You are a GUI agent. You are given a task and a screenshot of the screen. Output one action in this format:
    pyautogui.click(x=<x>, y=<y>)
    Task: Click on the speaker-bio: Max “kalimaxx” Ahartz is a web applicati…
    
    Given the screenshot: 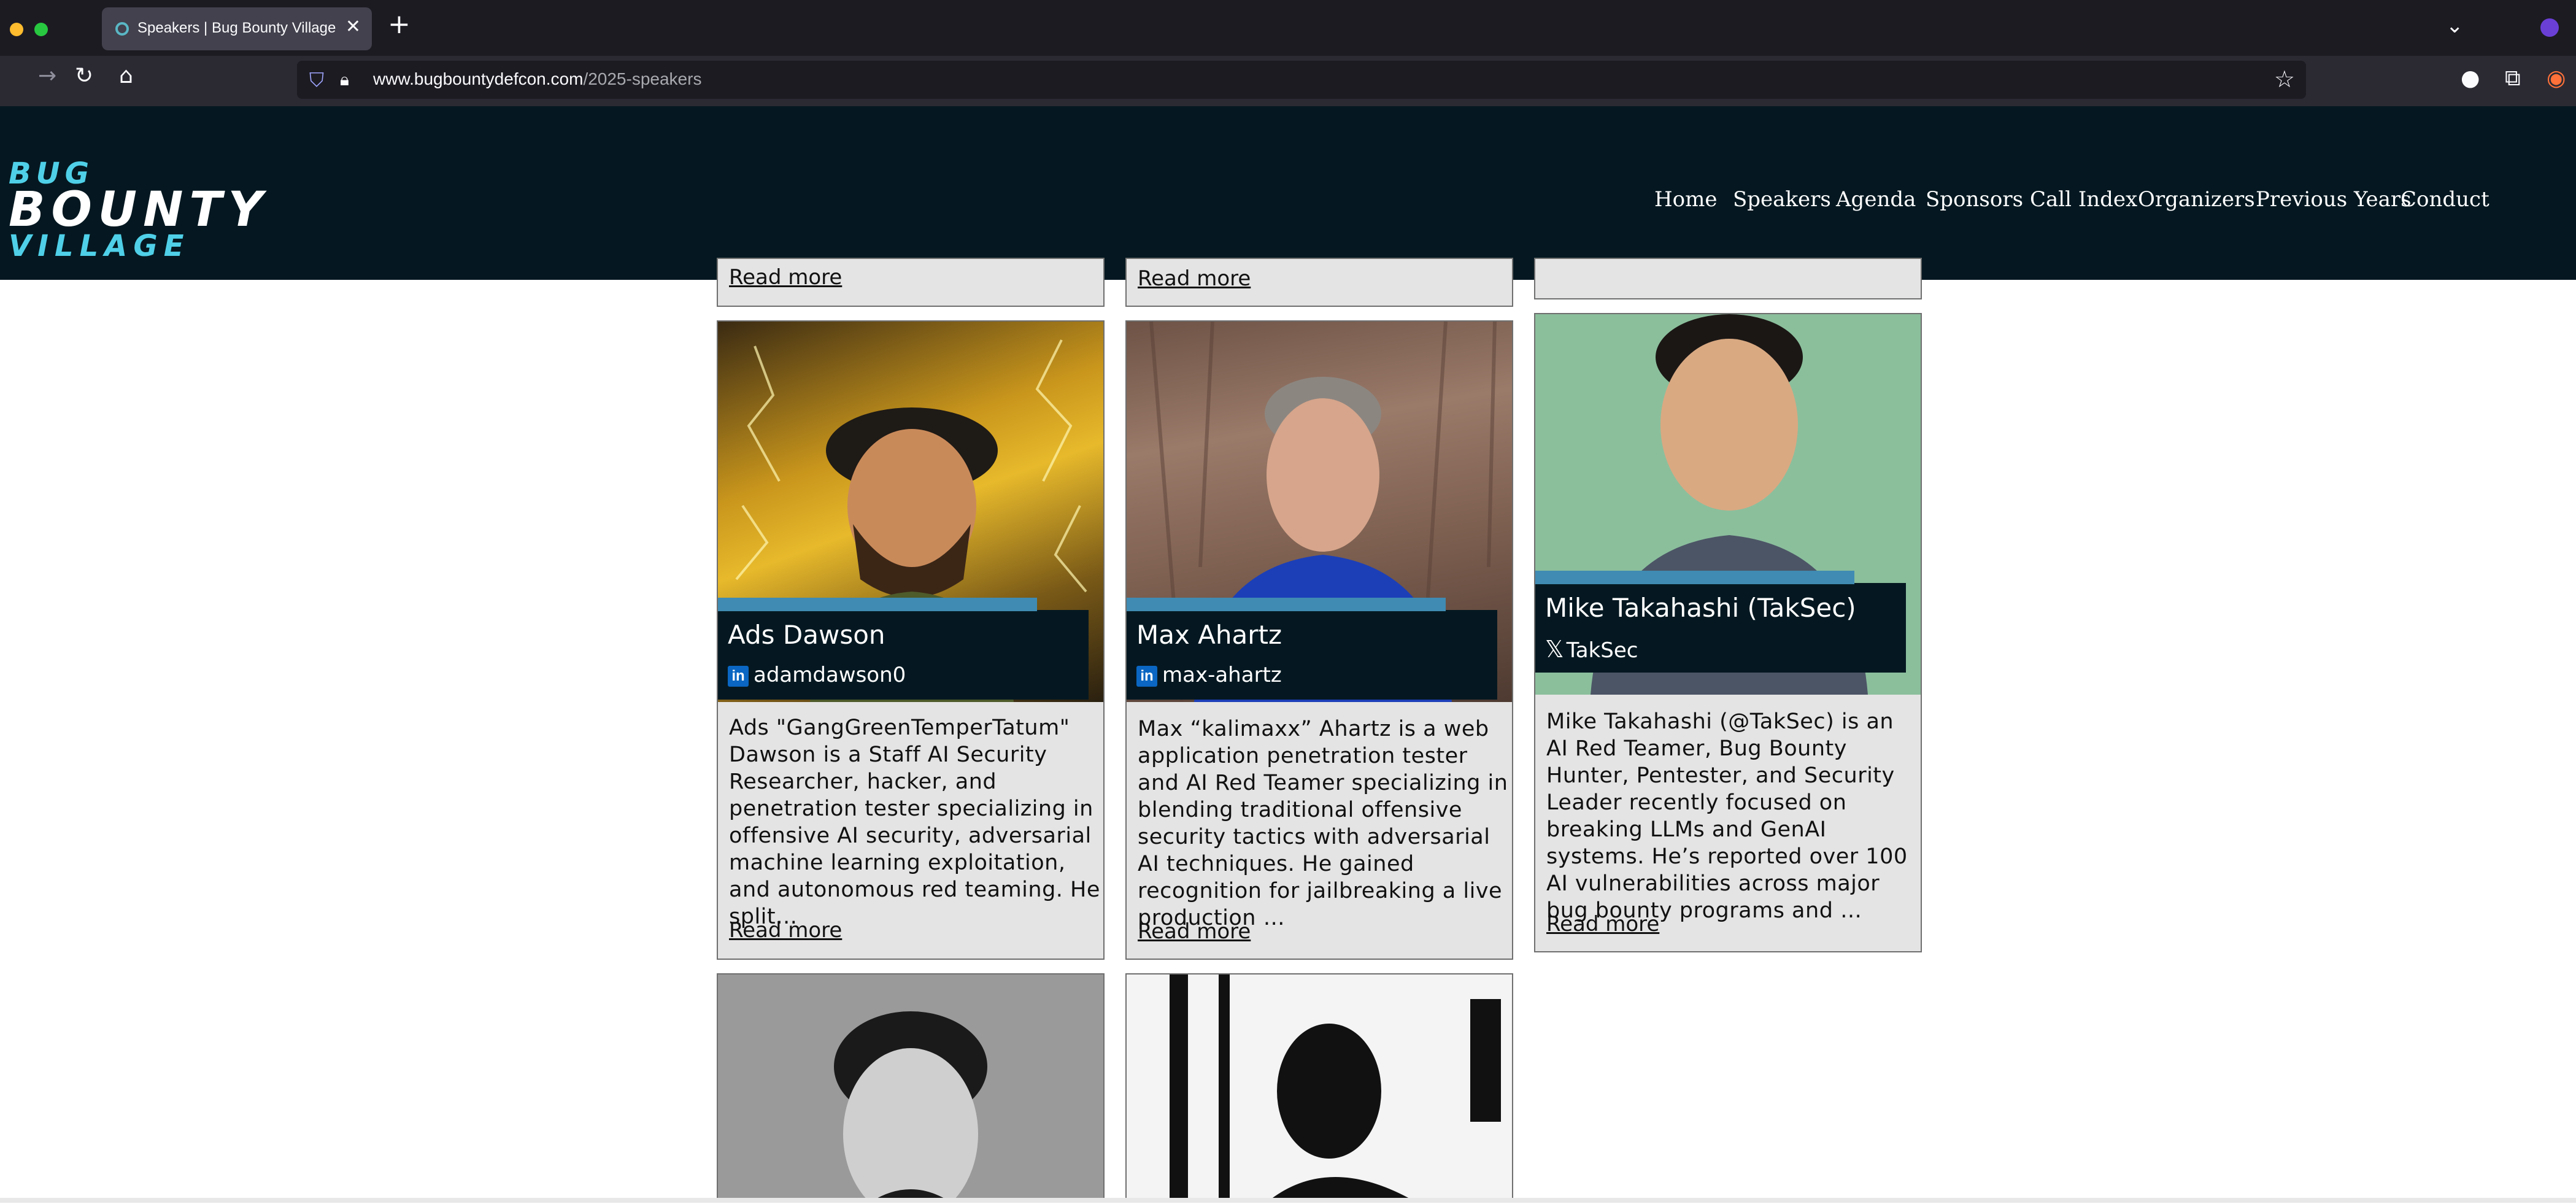 What is the action you would take?
    pyautogui.click(x=1323, y=823)
    